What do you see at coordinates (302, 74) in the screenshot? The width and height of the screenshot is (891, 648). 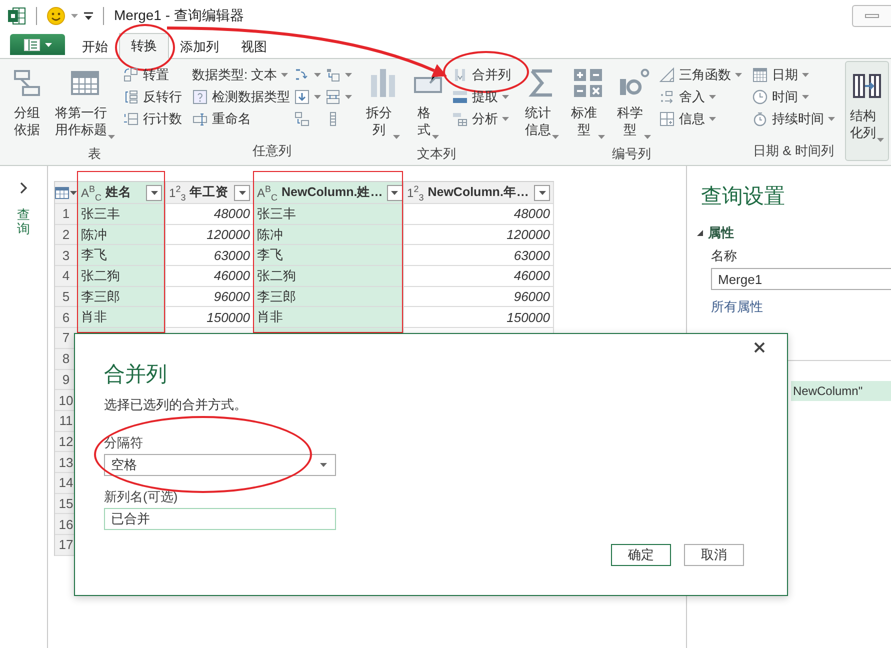 I see `replace-values-icon` at bounding box center [302, 74].